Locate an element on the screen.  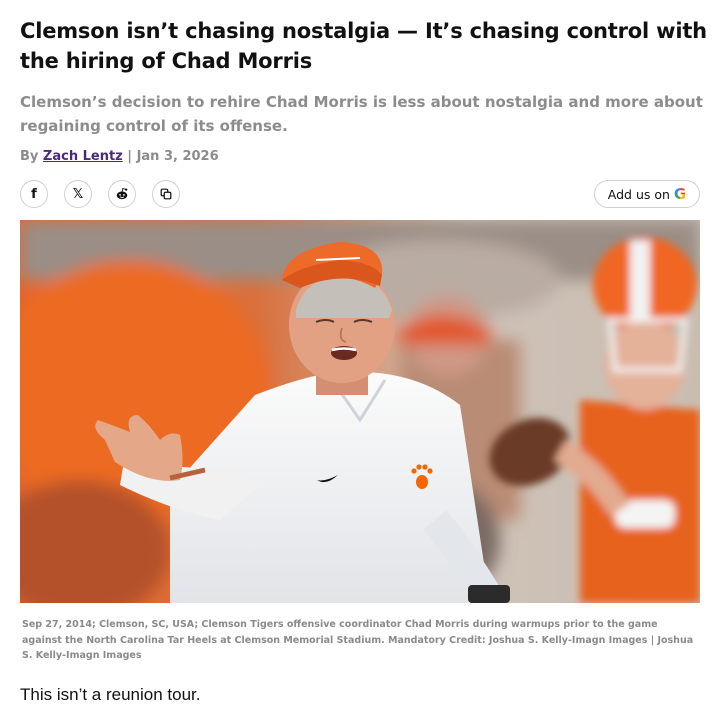
x-icon: 𝕏 is located at coordinates (78, 194).